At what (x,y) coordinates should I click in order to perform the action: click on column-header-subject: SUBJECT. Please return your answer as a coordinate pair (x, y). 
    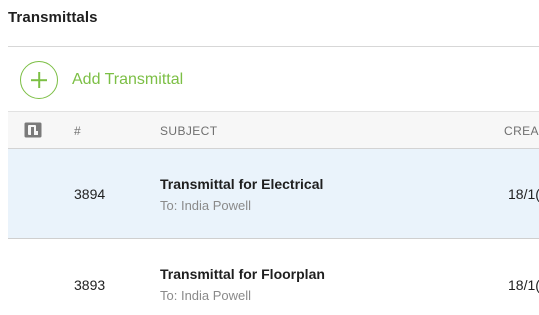
    Looking at the image, I should click on (188, 131).